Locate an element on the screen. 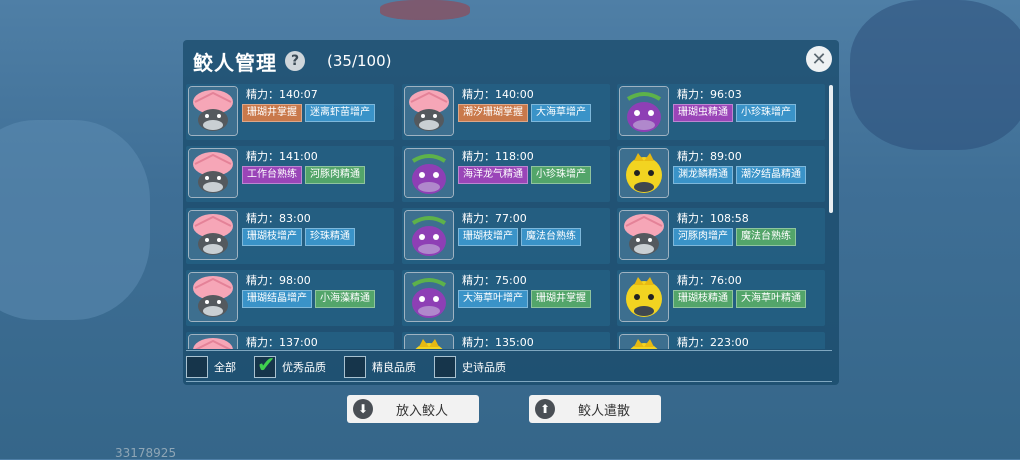 The height and width of the screenshot is (460, 1020). panel-header: 鲛人管理 ? (35/100) is located at coordinates (292, 61).